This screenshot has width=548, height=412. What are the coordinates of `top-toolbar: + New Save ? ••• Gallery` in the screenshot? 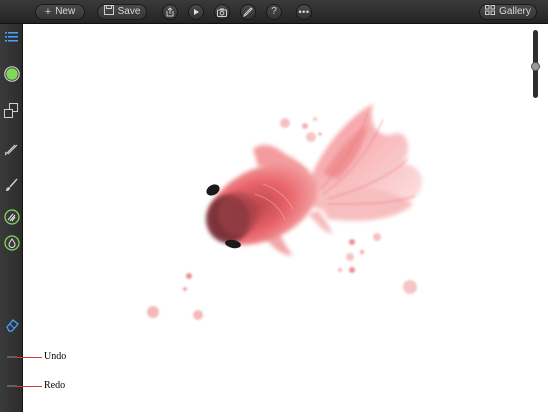 It's located at (274, 12).